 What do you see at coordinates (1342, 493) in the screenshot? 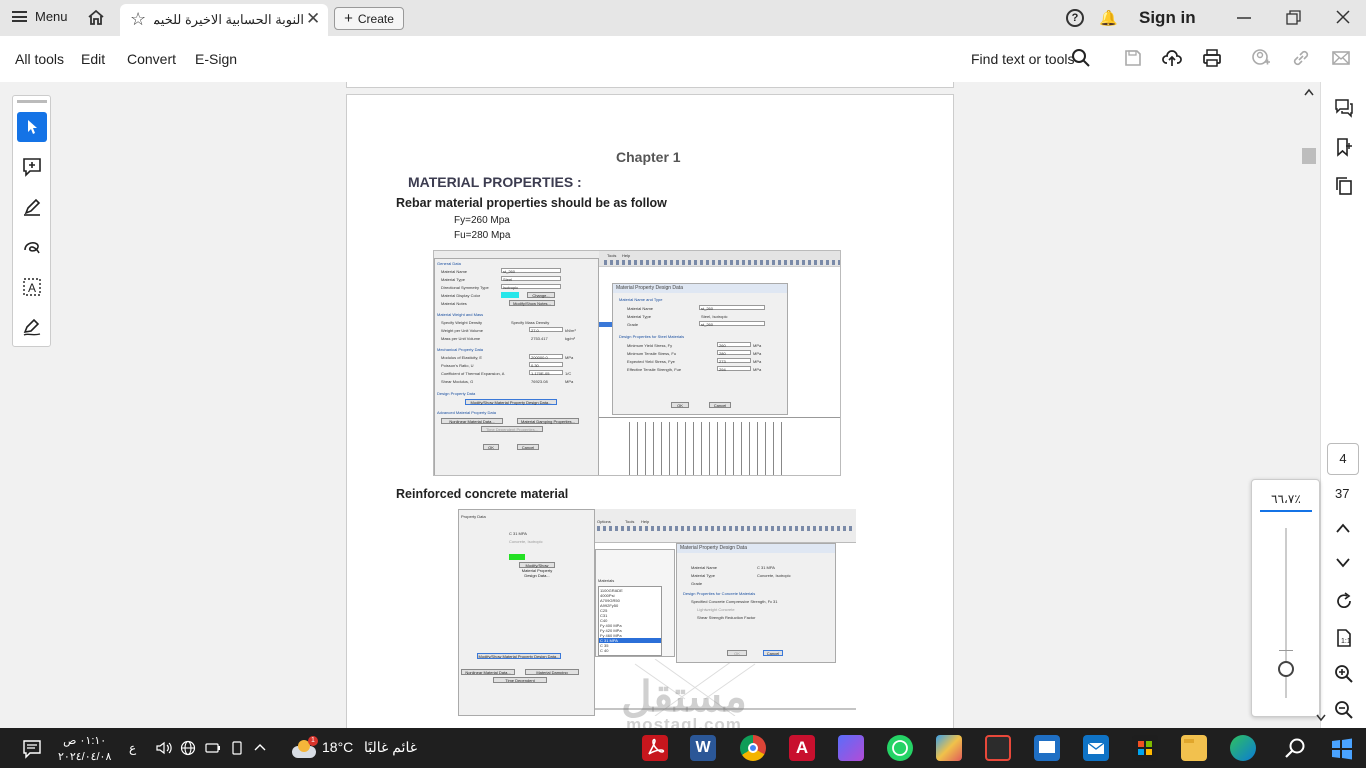
I see `page-count: 37` at bounding box center [1342, 493].